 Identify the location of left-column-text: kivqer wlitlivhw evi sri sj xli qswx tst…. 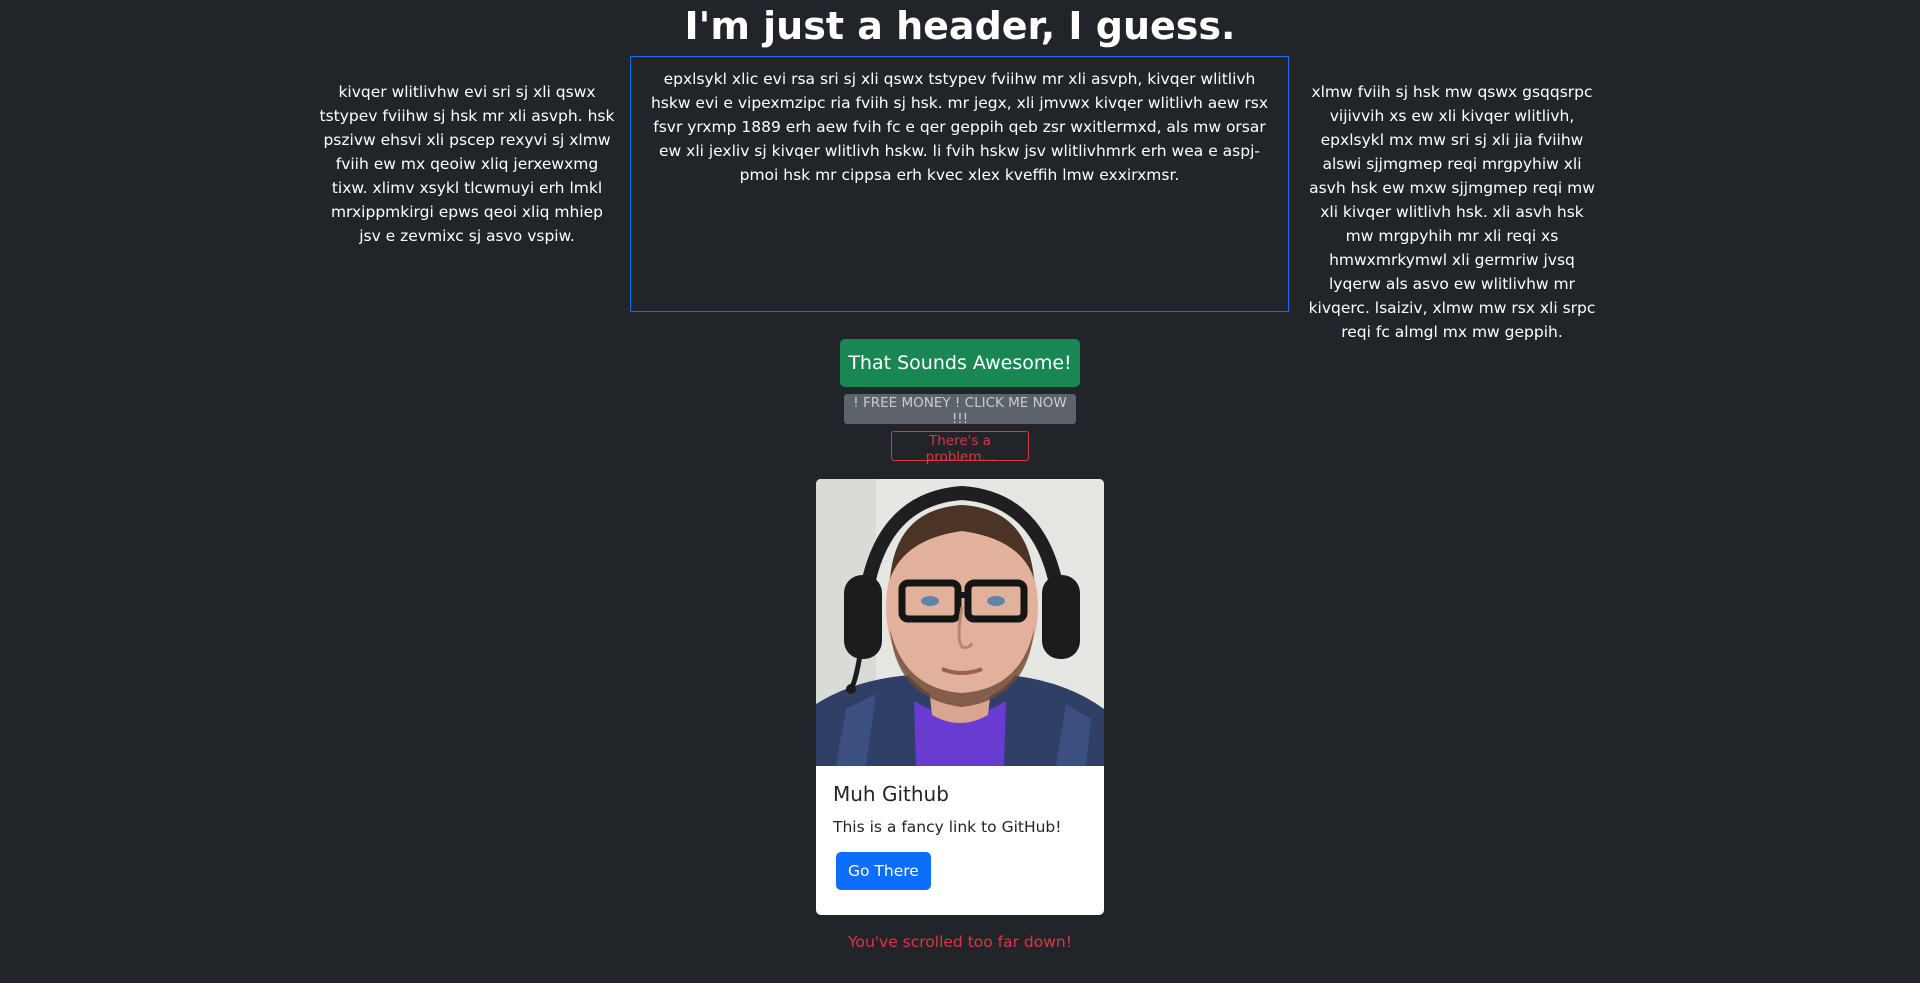
(467, 164).